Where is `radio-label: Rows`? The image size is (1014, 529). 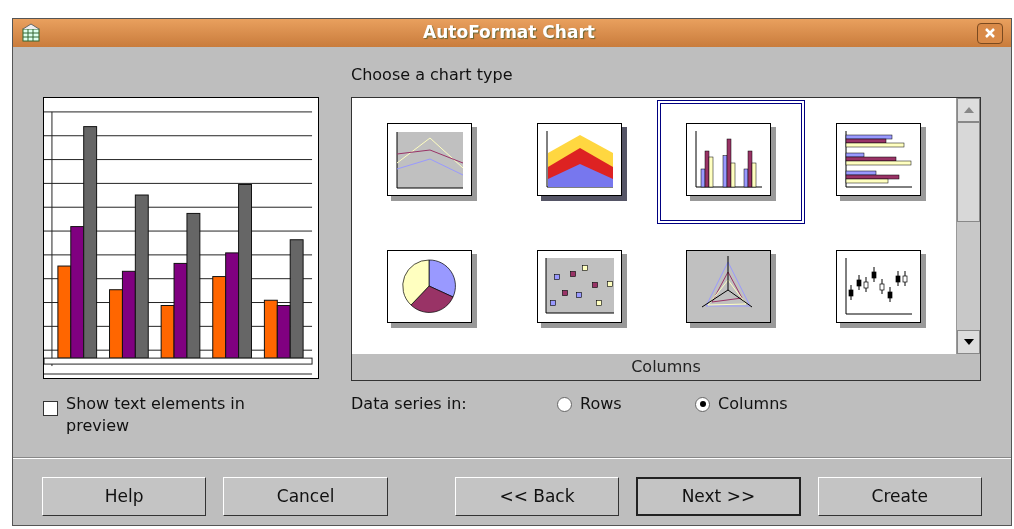
radio-label: Rows is located at coordinates (601, 404).